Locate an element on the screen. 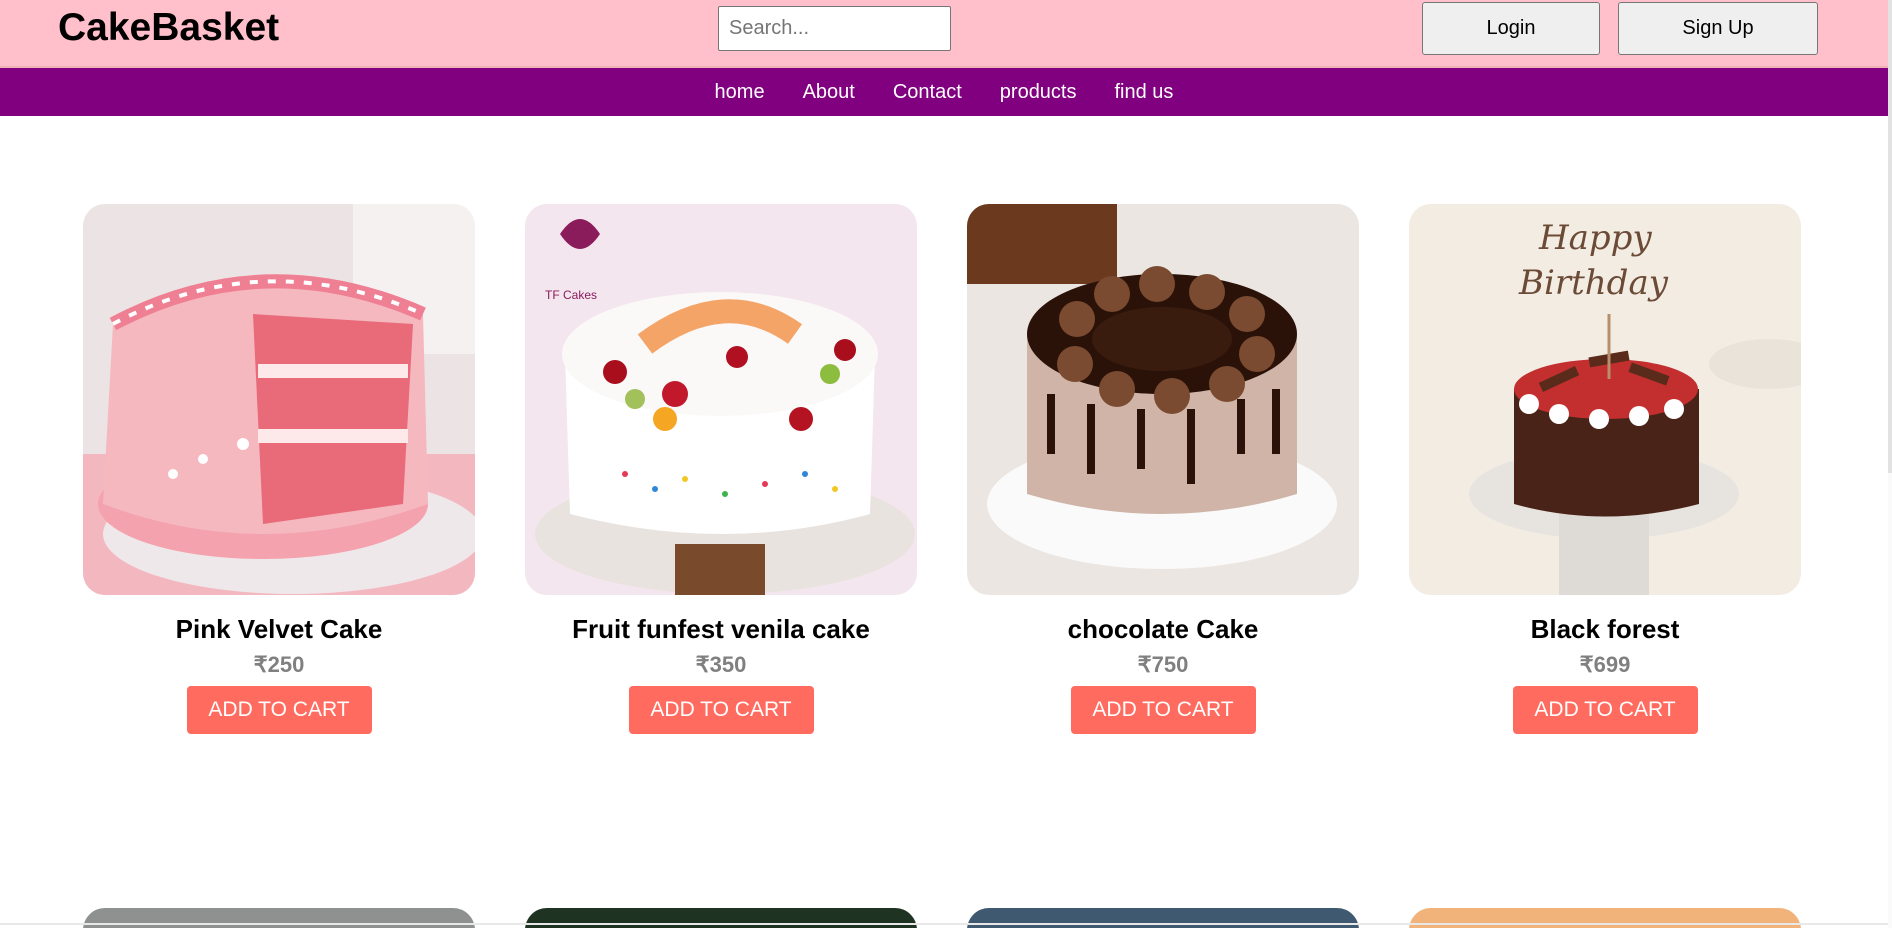 This screenshot has height=928, width=1892. topper-happy-text: Happy is located at coordinates (1595, 238).